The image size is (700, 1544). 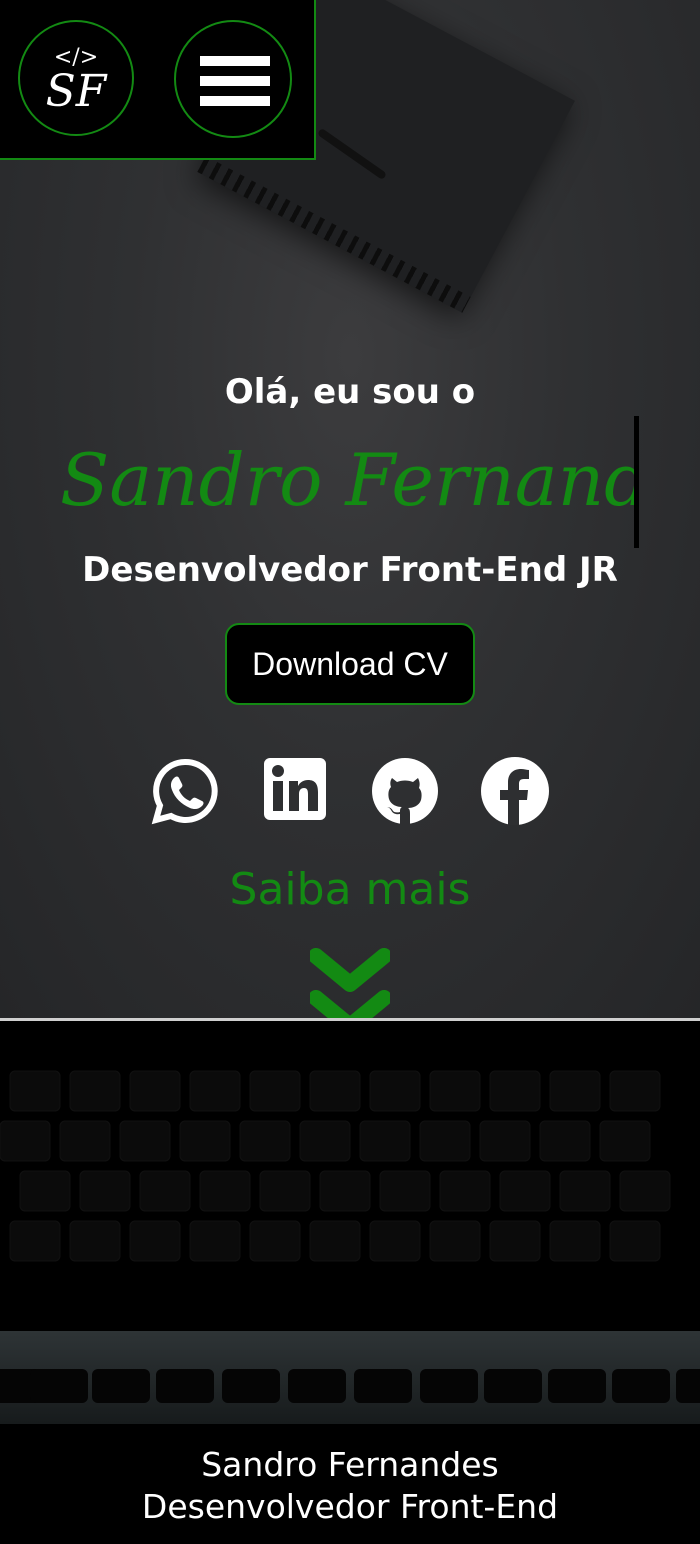 What do you see at coordinates (347, 480) in the screenshot?
I see `hero-name: Sandro Fernandes` at bounding box center [347, 480].